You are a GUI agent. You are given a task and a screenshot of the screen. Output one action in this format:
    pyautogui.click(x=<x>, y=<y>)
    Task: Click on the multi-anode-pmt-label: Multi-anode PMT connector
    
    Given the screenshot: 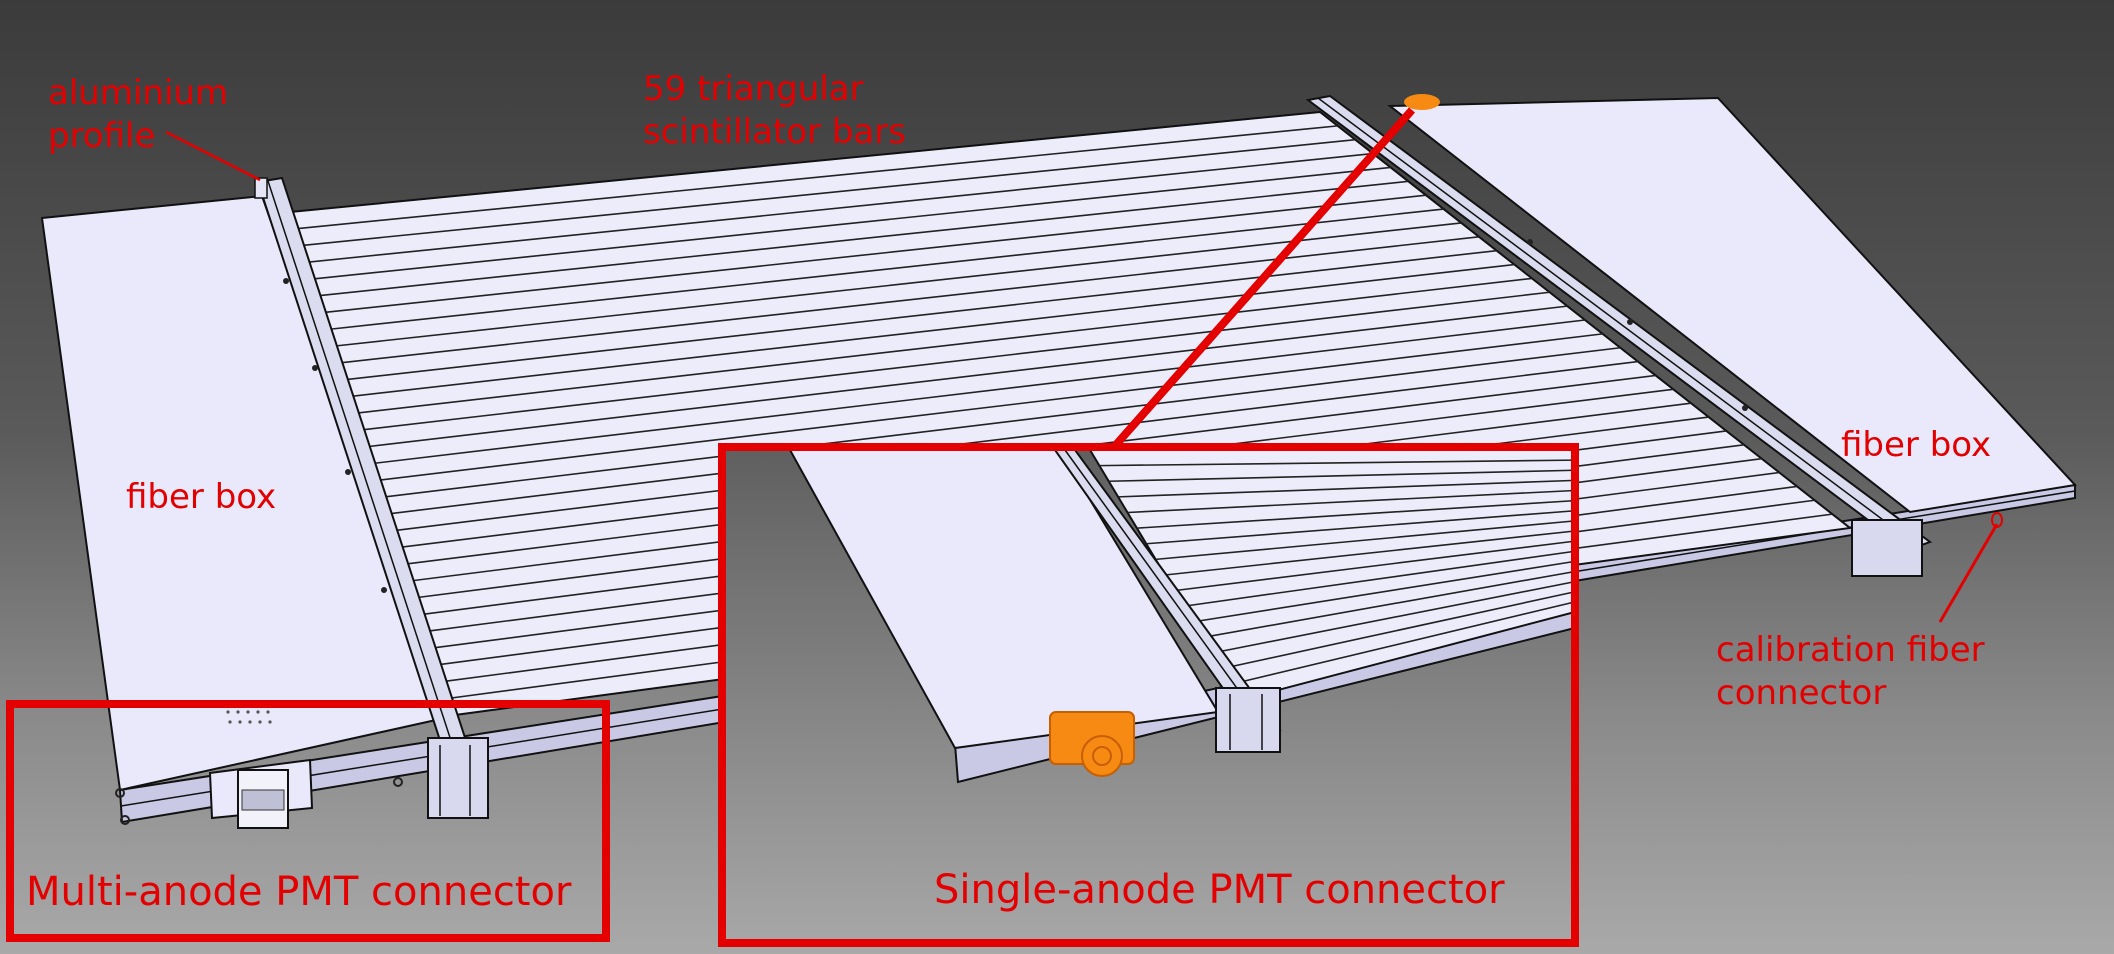 What is the action you would take?
    pyautogui.click(x=299, y=892)
    